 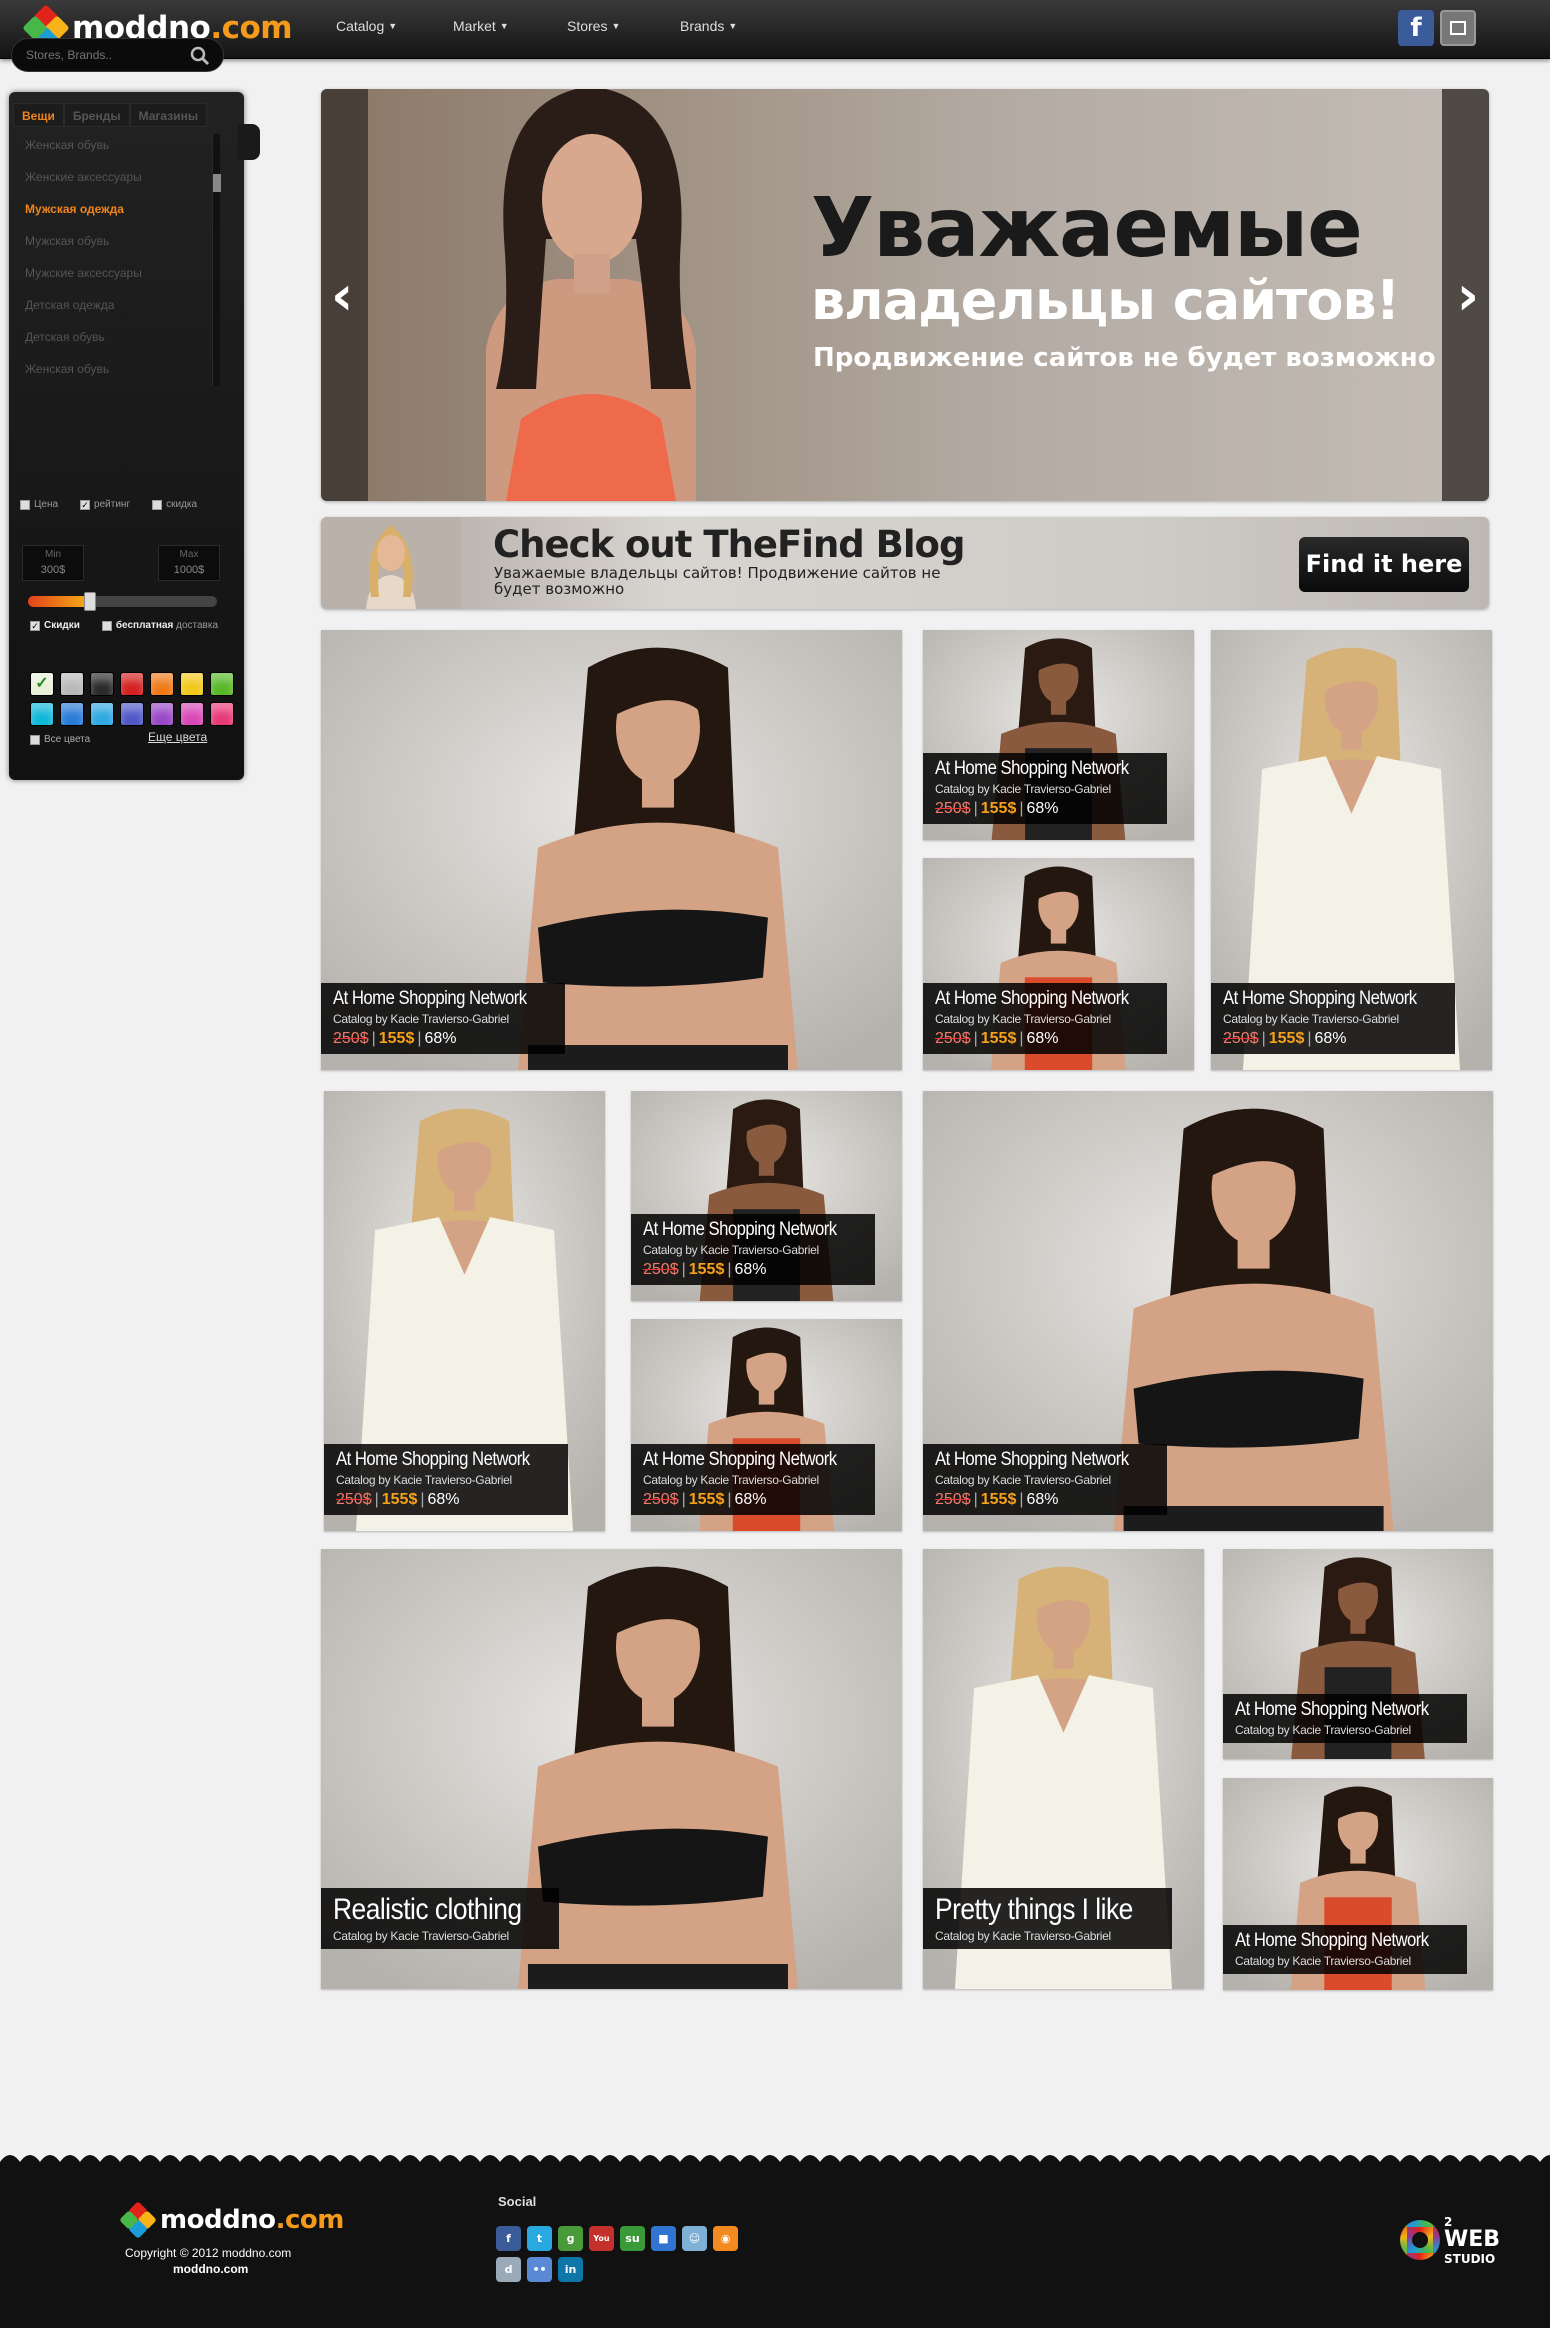 What do you see at coordinates (391, 563) in the screenshot?
I see `blog-thumbnail-photo` at bounding box center [391, 563].